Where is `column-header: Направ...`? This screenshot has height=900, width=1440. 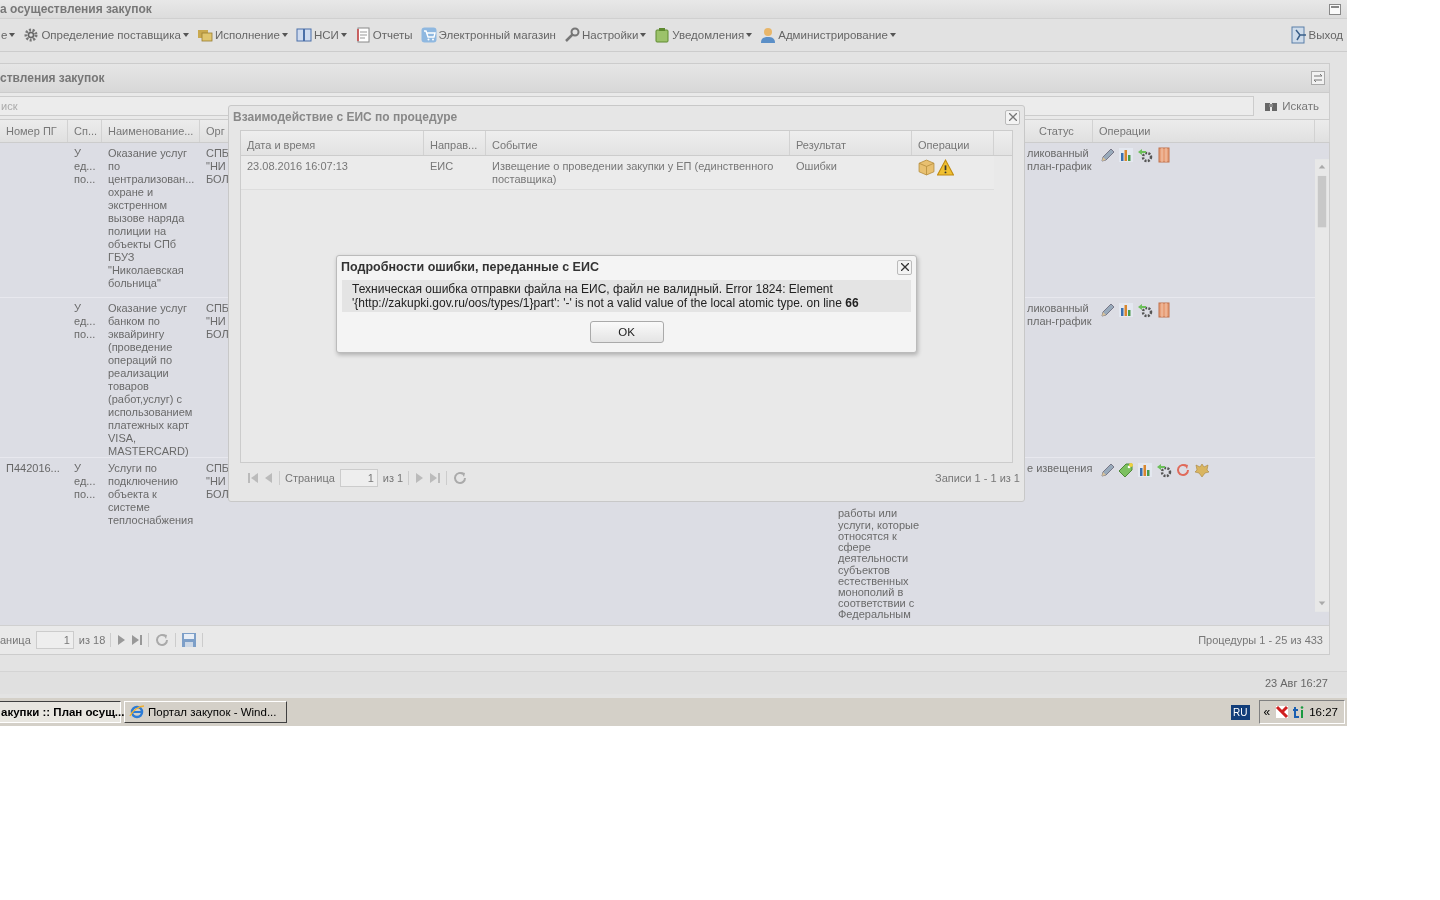
column-header: Направ... is located at coordinates (455, 143).